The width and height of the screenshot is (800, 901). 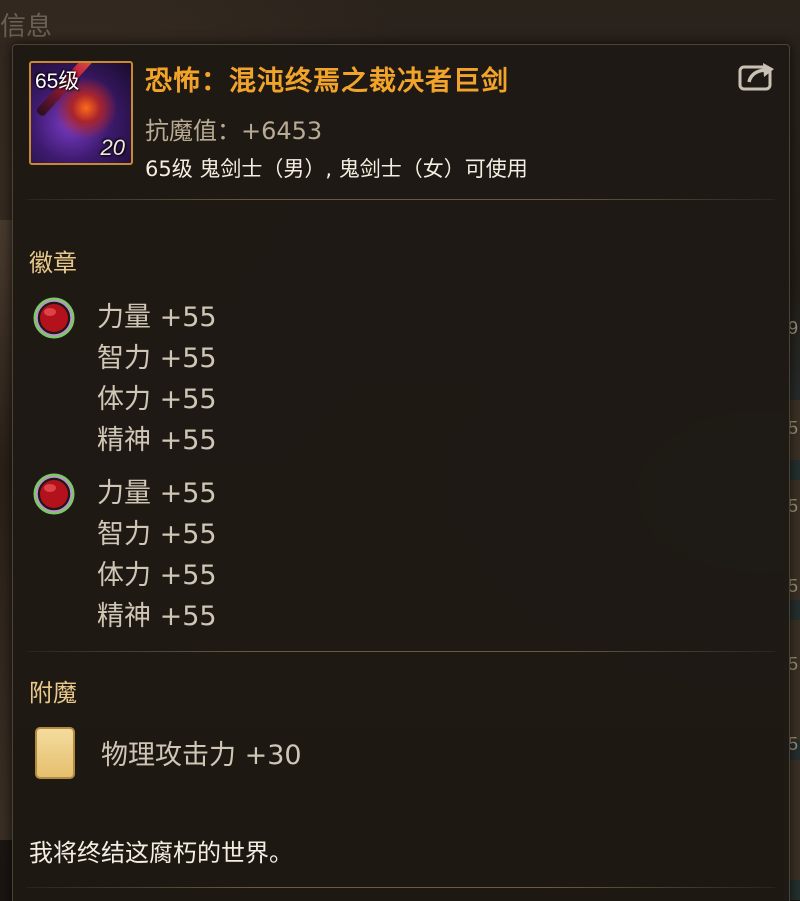 What do you see at coordinates (234, 131) in the screenshot?
I see `magic-resistance-stat: 抗魔值：+6453` at bounding box center [234, 131].